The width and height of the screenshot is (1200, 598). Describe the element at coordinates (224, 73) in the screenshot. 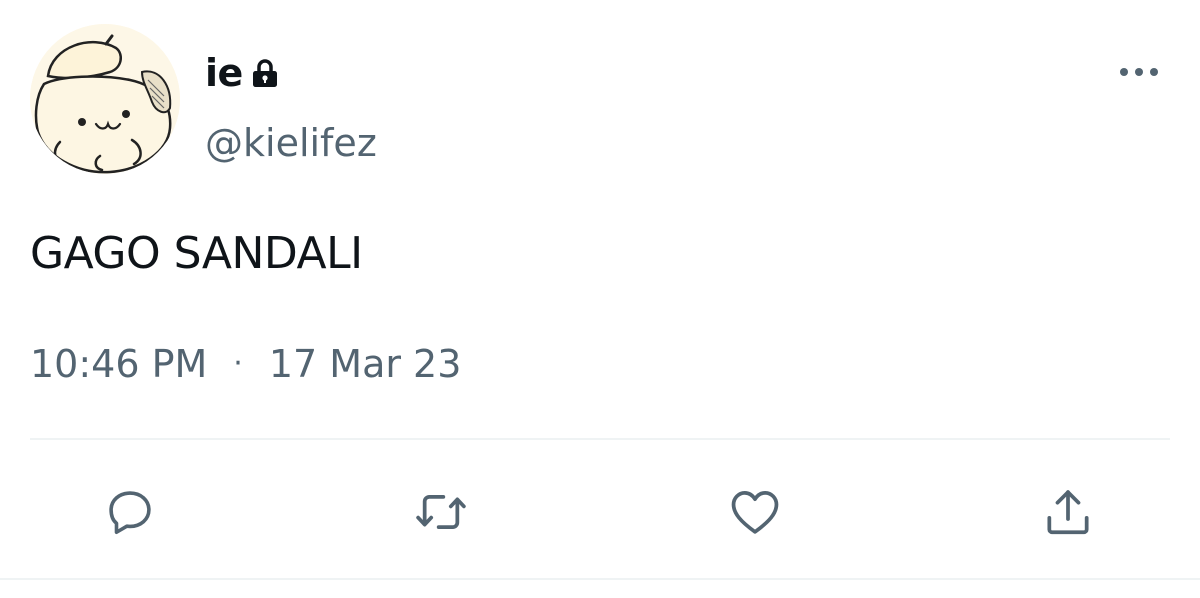

I see `display-name: ie` at that location.